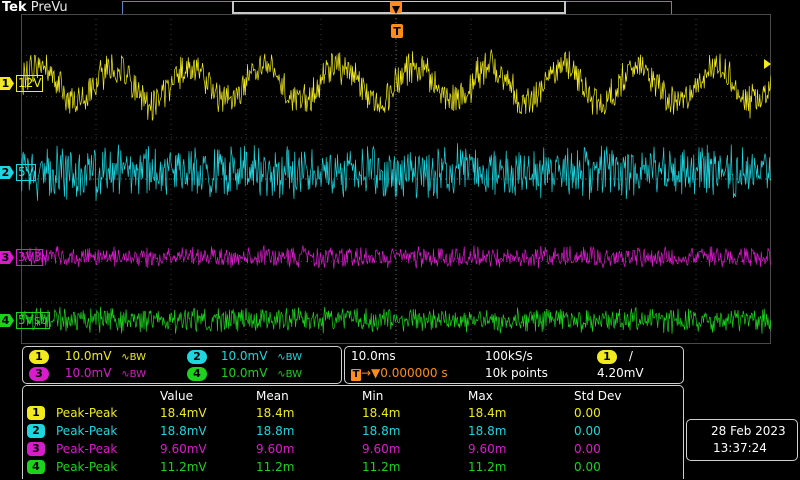 The height and width of the screenshot is (480, 800). Describe the element at coordinates (373, 396) in the screenshot. I see `col-header-min: Min` at that location.